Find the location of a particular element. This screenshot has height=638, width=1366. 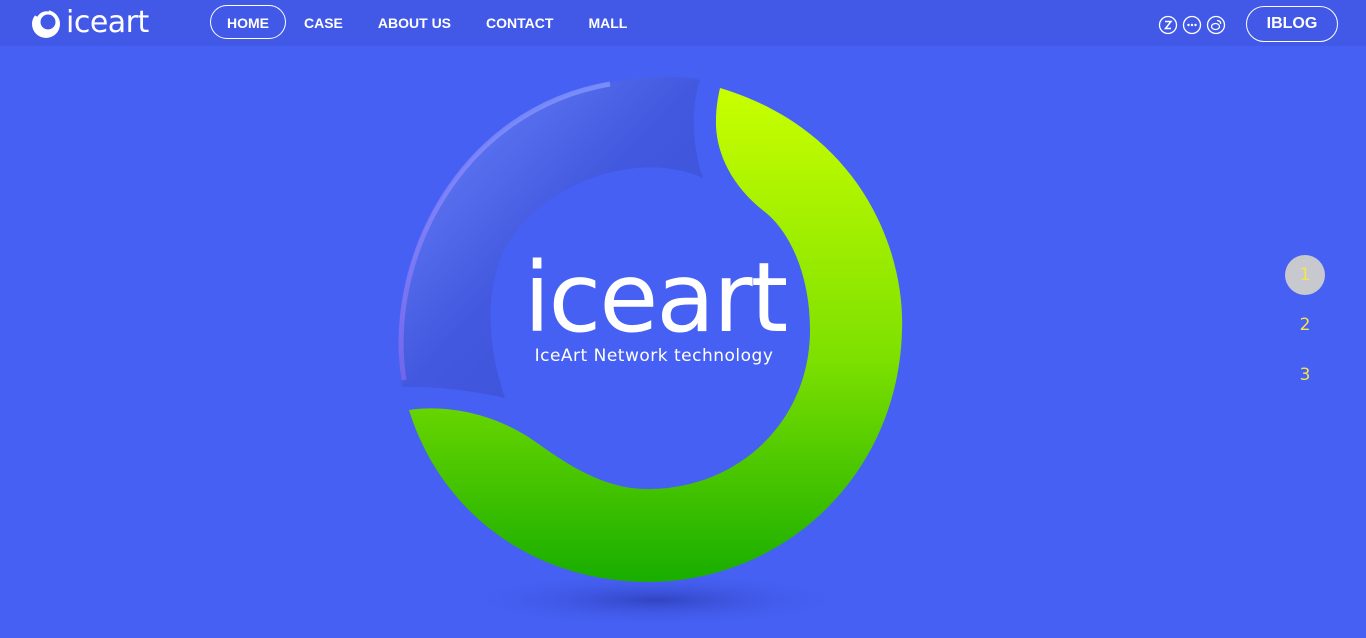

main-nav: HOME CASE ABOUT US CONTACT MALL is located at coordinates (427, 22).